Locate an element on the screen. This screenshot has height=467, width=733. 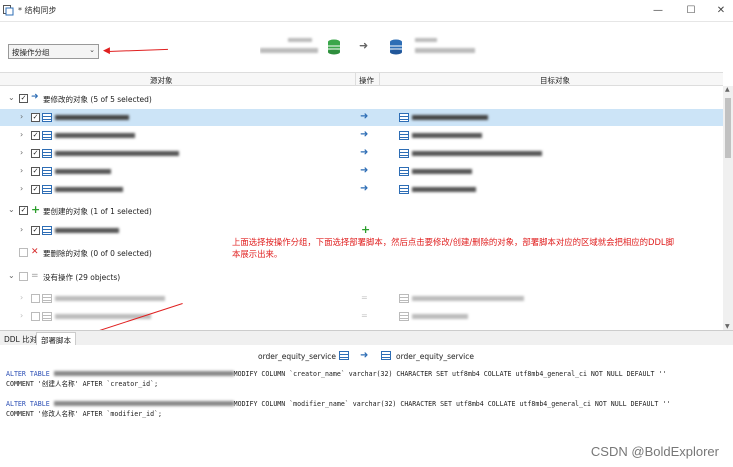
group-label: 要删除的对象 (0 of 0 selected) is located at coordinates (97, 253).